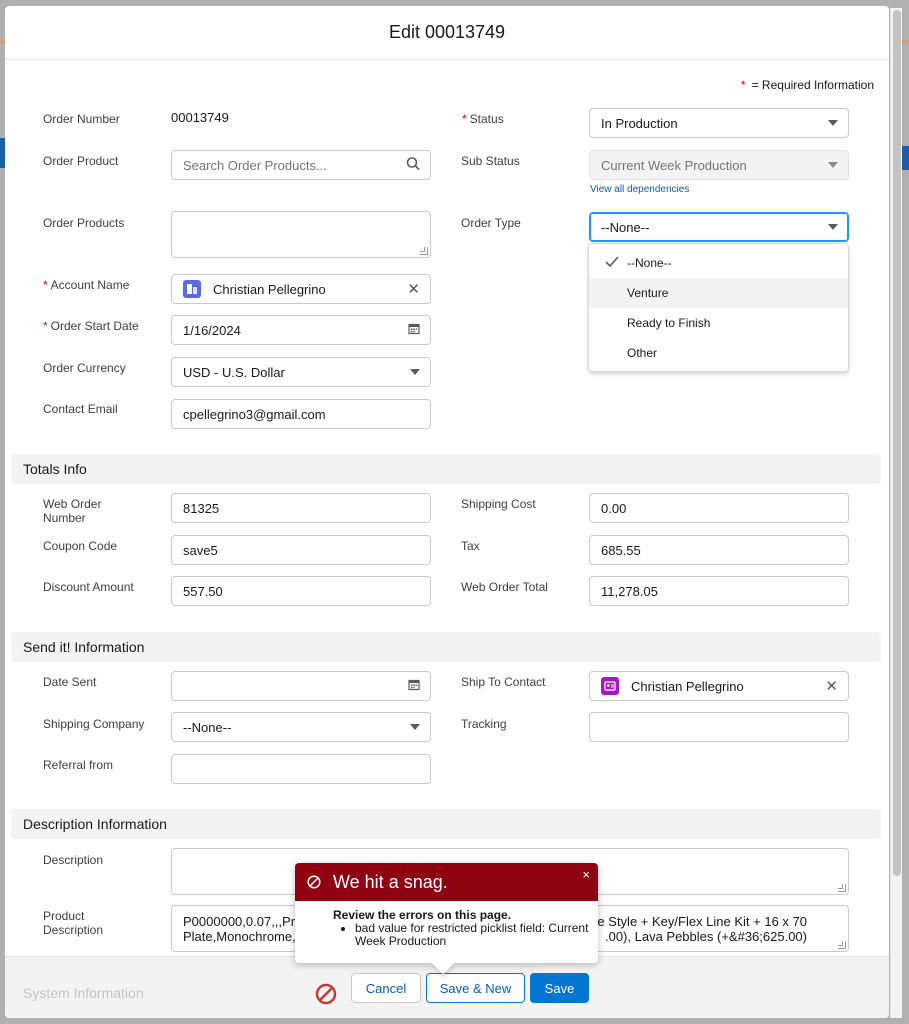 This screenshot has height=1024, width=909. What do you see at coordinates (669, 323) in the screenshot?
I see `order-type-option-label: Ready to Finish` at bounding box center [669, 323].